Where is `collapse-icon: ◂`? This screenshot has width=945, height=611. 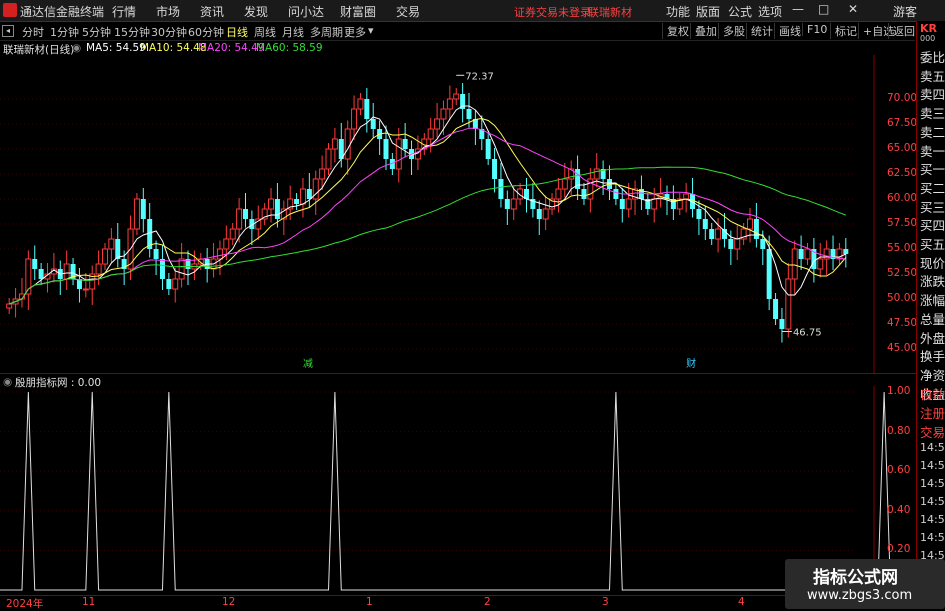 collapse-icon: ◂ is located at coordinates (8, 31).